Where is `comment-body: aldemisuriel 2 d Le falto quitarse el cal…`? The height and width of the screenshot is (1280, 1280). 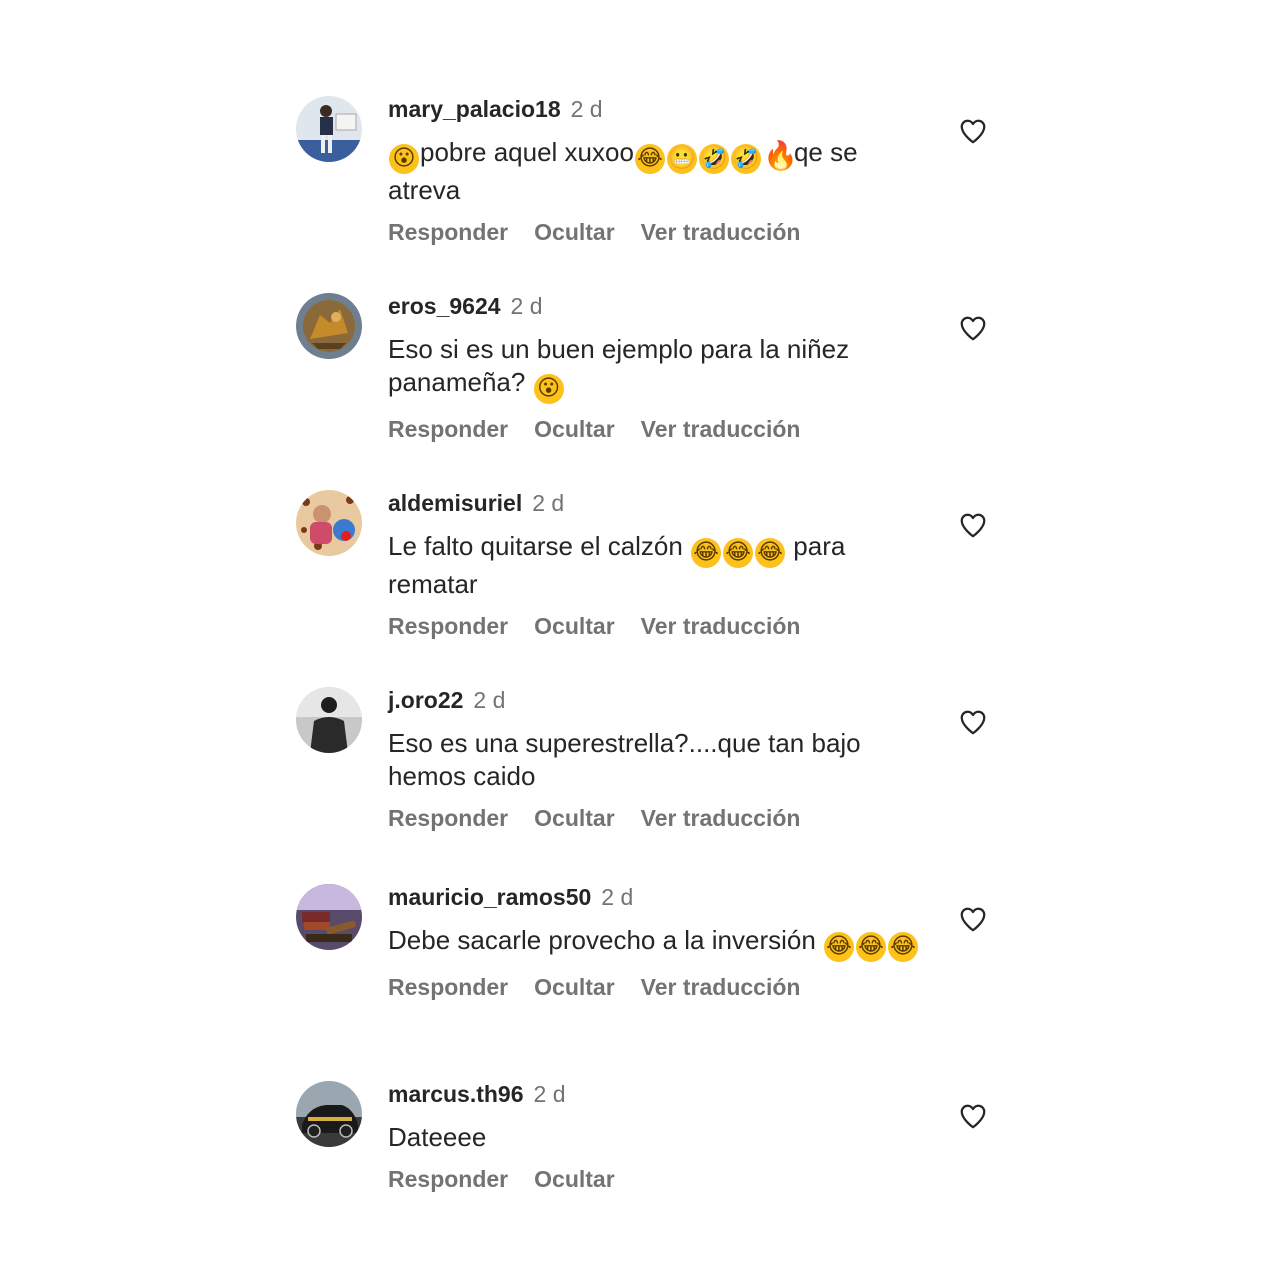 comment-body: aldemisuriel 2 d Le falto quitarse el cal… is located at coordinates (658, 564).